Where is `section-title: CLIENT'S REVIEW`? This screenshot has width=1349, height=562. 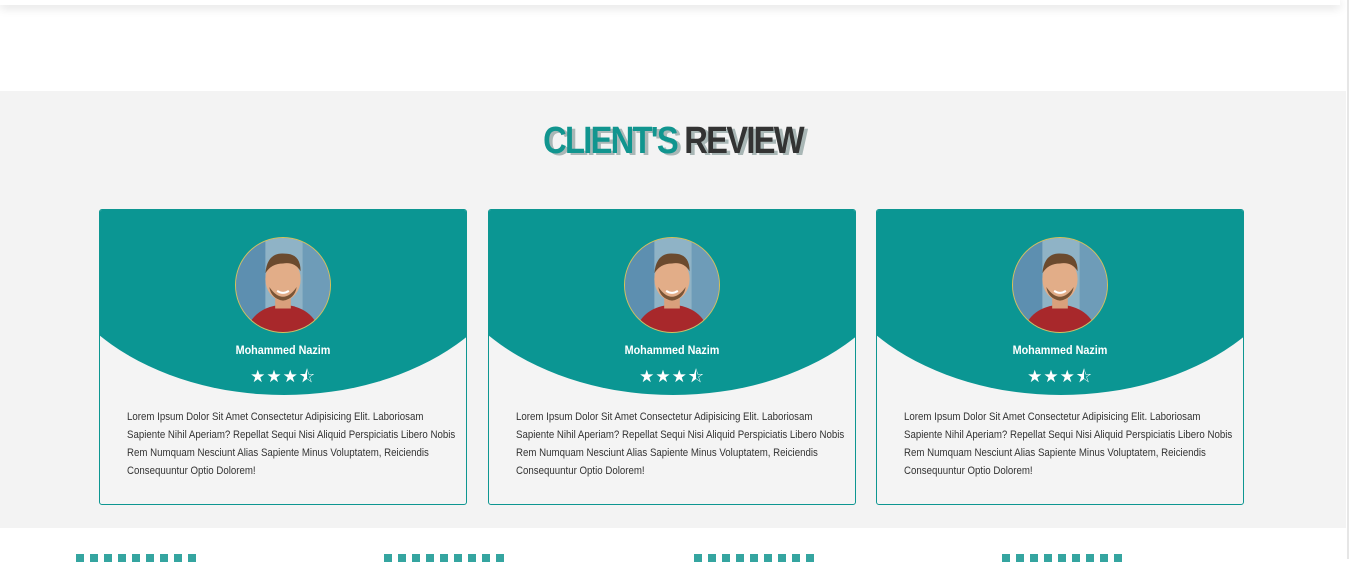
section-title: CLIENT'S REVIEW is located at coordinates (673, 141).